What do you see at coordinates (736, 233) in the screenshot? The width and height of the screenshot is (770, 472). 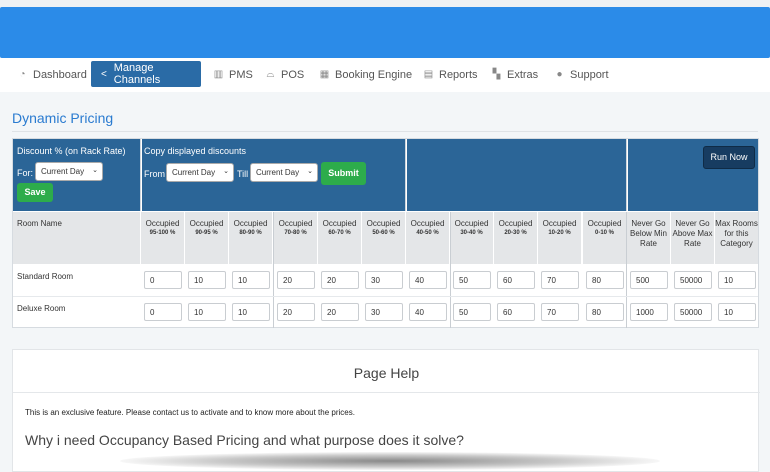 I see `max-rooms-header-label: Max Rooms for this Category` at bounding box center [736, 233].